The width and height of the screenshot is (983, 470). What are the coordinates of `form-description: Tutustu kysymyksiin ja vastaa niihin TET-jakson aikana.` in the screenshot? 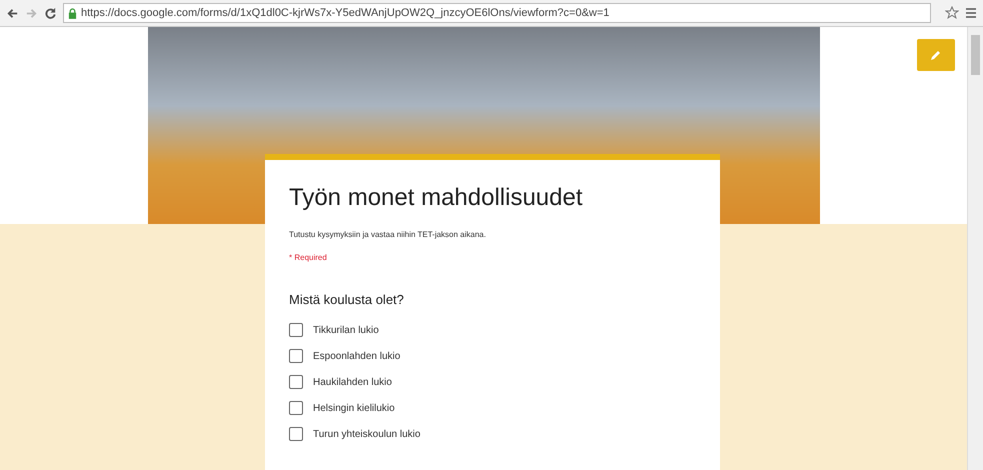 It's located at (388, 234).